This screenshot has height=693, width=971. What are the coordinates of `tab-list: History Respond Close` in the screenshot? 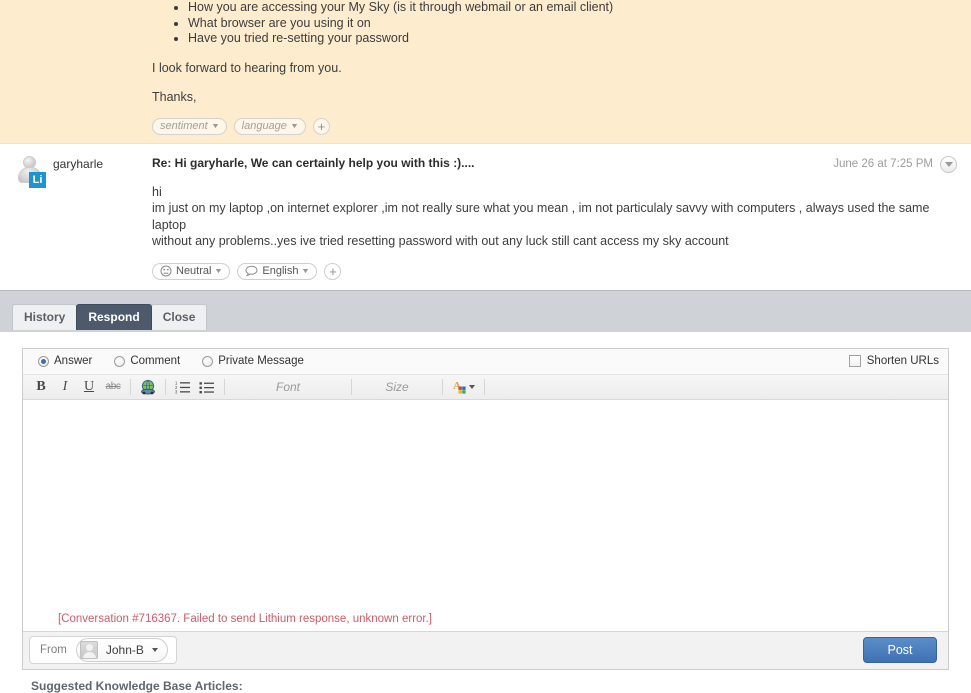 It's located at (491, 316).